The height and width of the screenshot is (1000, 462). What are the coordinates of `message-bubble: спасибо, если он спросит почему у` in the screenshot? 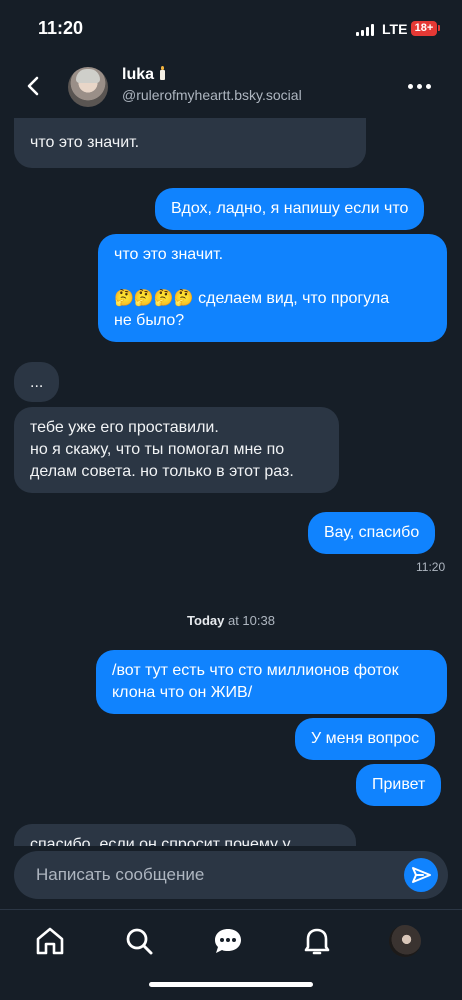 It's located at (185, 835).